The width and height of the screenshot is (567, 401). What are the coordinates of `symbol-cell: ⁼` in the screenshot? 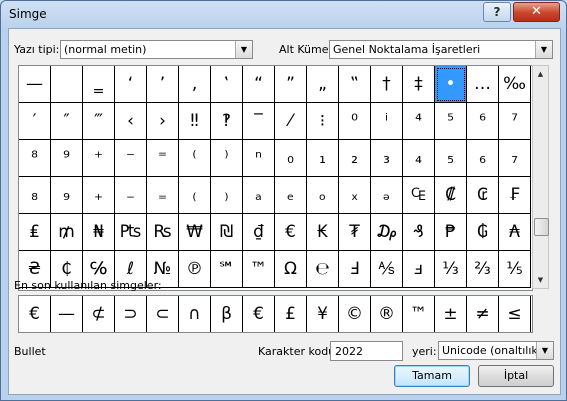 It's located at (163, 158).